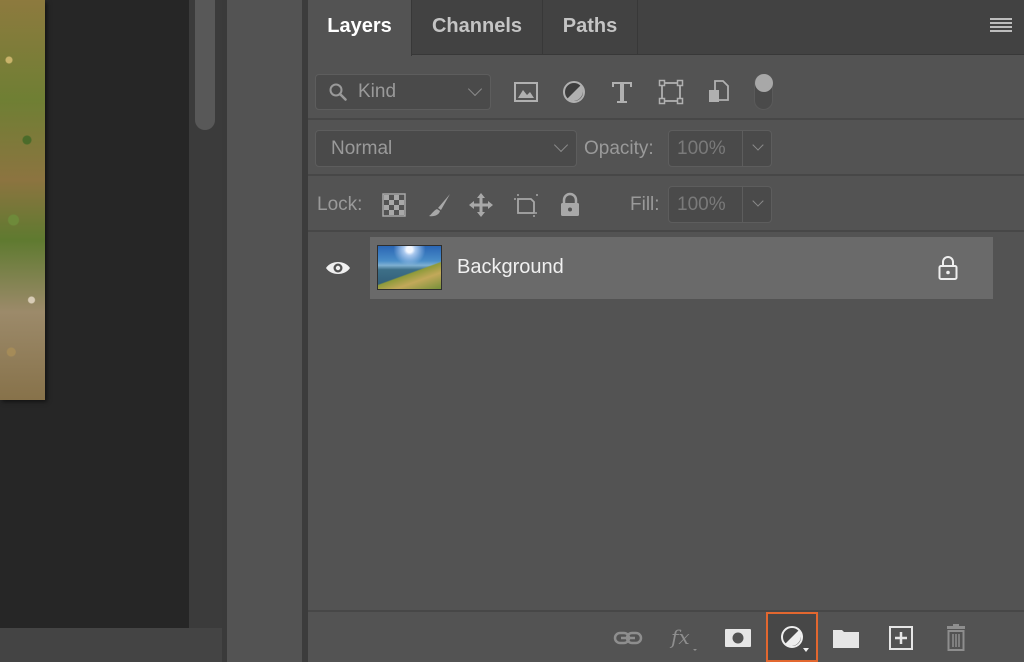 This screenshot has width=1024, height=662. What do you see at coordinates (795, 639) in the screenshot?
I see `adjustment-layer-icon` at bounding box center [795, 639].